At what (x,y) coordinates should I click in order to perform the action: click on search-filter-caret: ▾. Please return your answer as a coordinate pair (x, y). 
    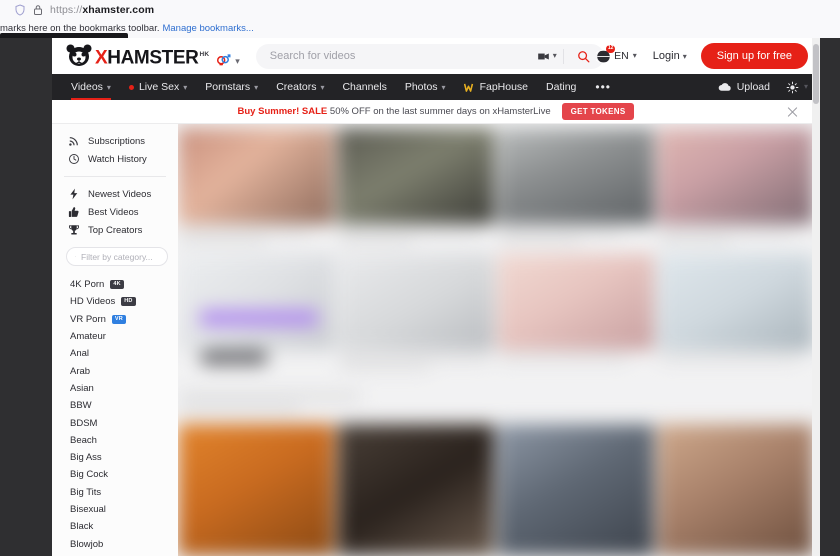
    Looking at the image, I should click on (555, 56).